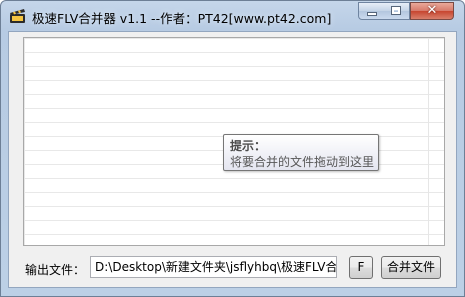  I want to click on list-column-divider, so click(428, 141).